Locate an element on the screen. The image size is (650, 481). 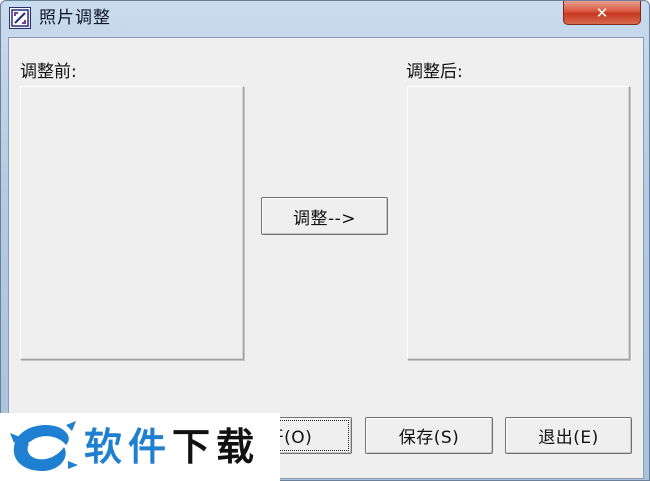
watermark-text-black: 下载 is located at coordinates (216, 447).